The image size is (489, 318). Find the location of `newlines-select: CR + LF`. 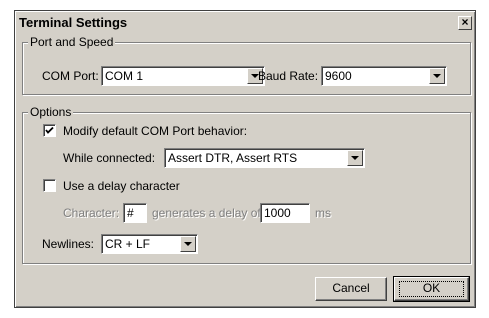

newlines-select: CR + LF is located at coordinates (149, 244).